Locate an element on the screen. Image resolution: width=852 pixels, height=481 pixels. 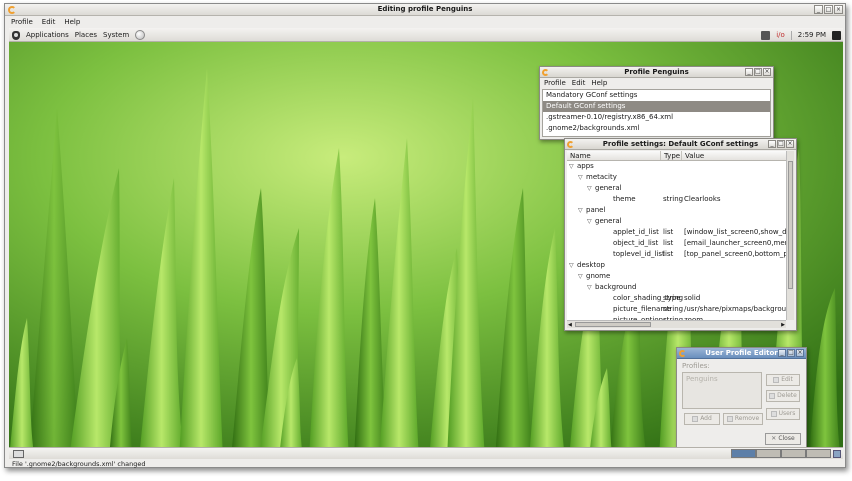
users-icon is located at coordinates (773, 414).